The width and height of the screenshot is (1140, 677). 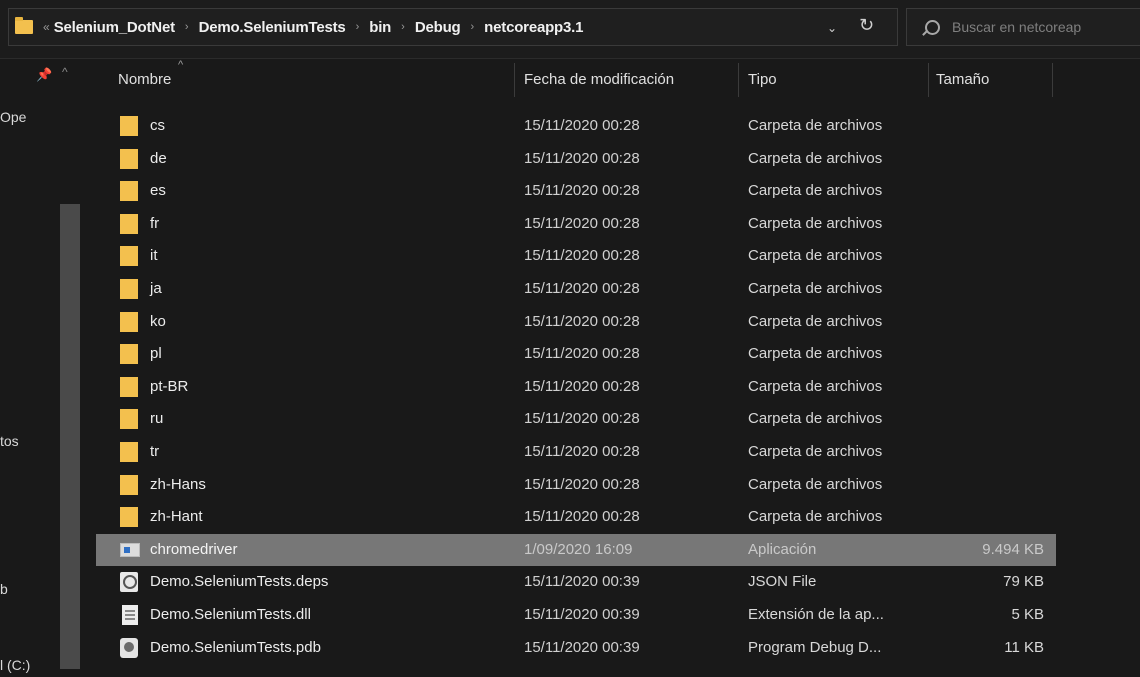 What do you see at coordinates (576, 126) in the screenshot?
I see `file-row: cs 15/11/2020 00:28 Carpeta de archivos` at bounding box center [576, 126].